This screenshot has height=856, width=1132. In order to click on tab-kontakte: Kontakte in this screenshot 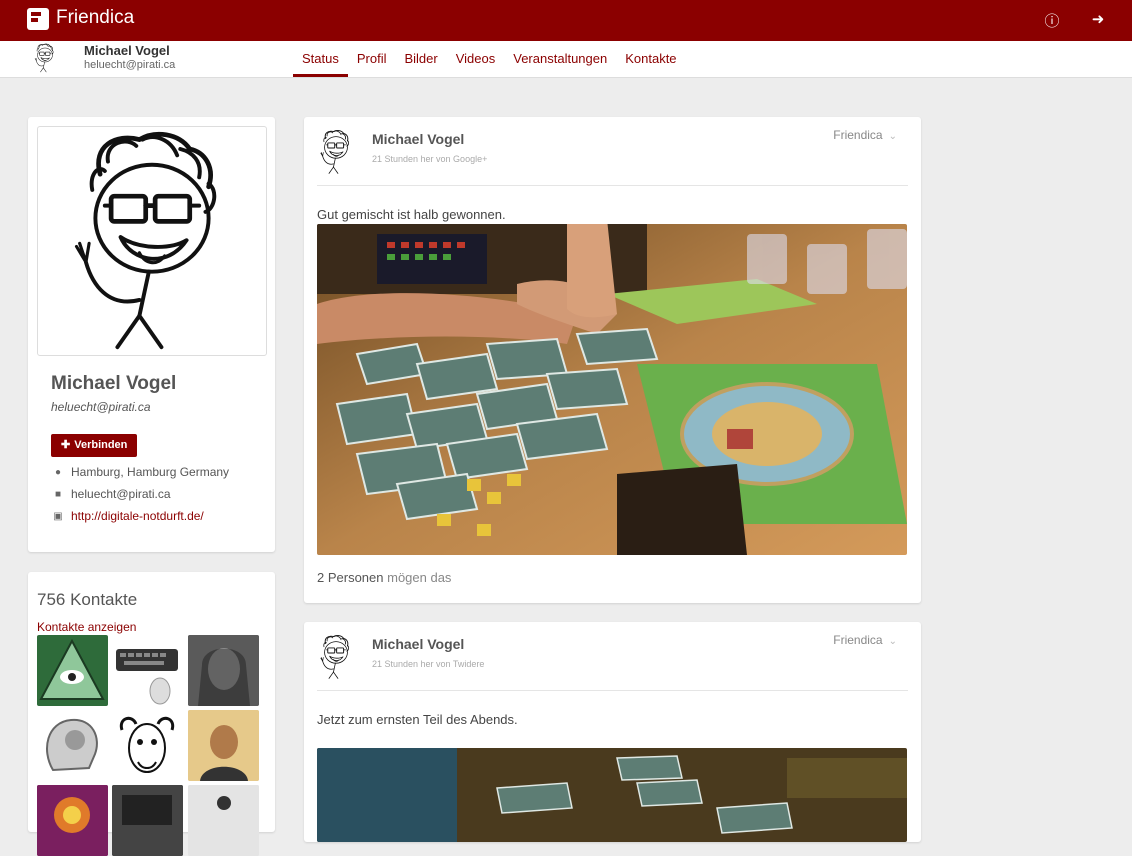, I will do `click(650, 59)`.